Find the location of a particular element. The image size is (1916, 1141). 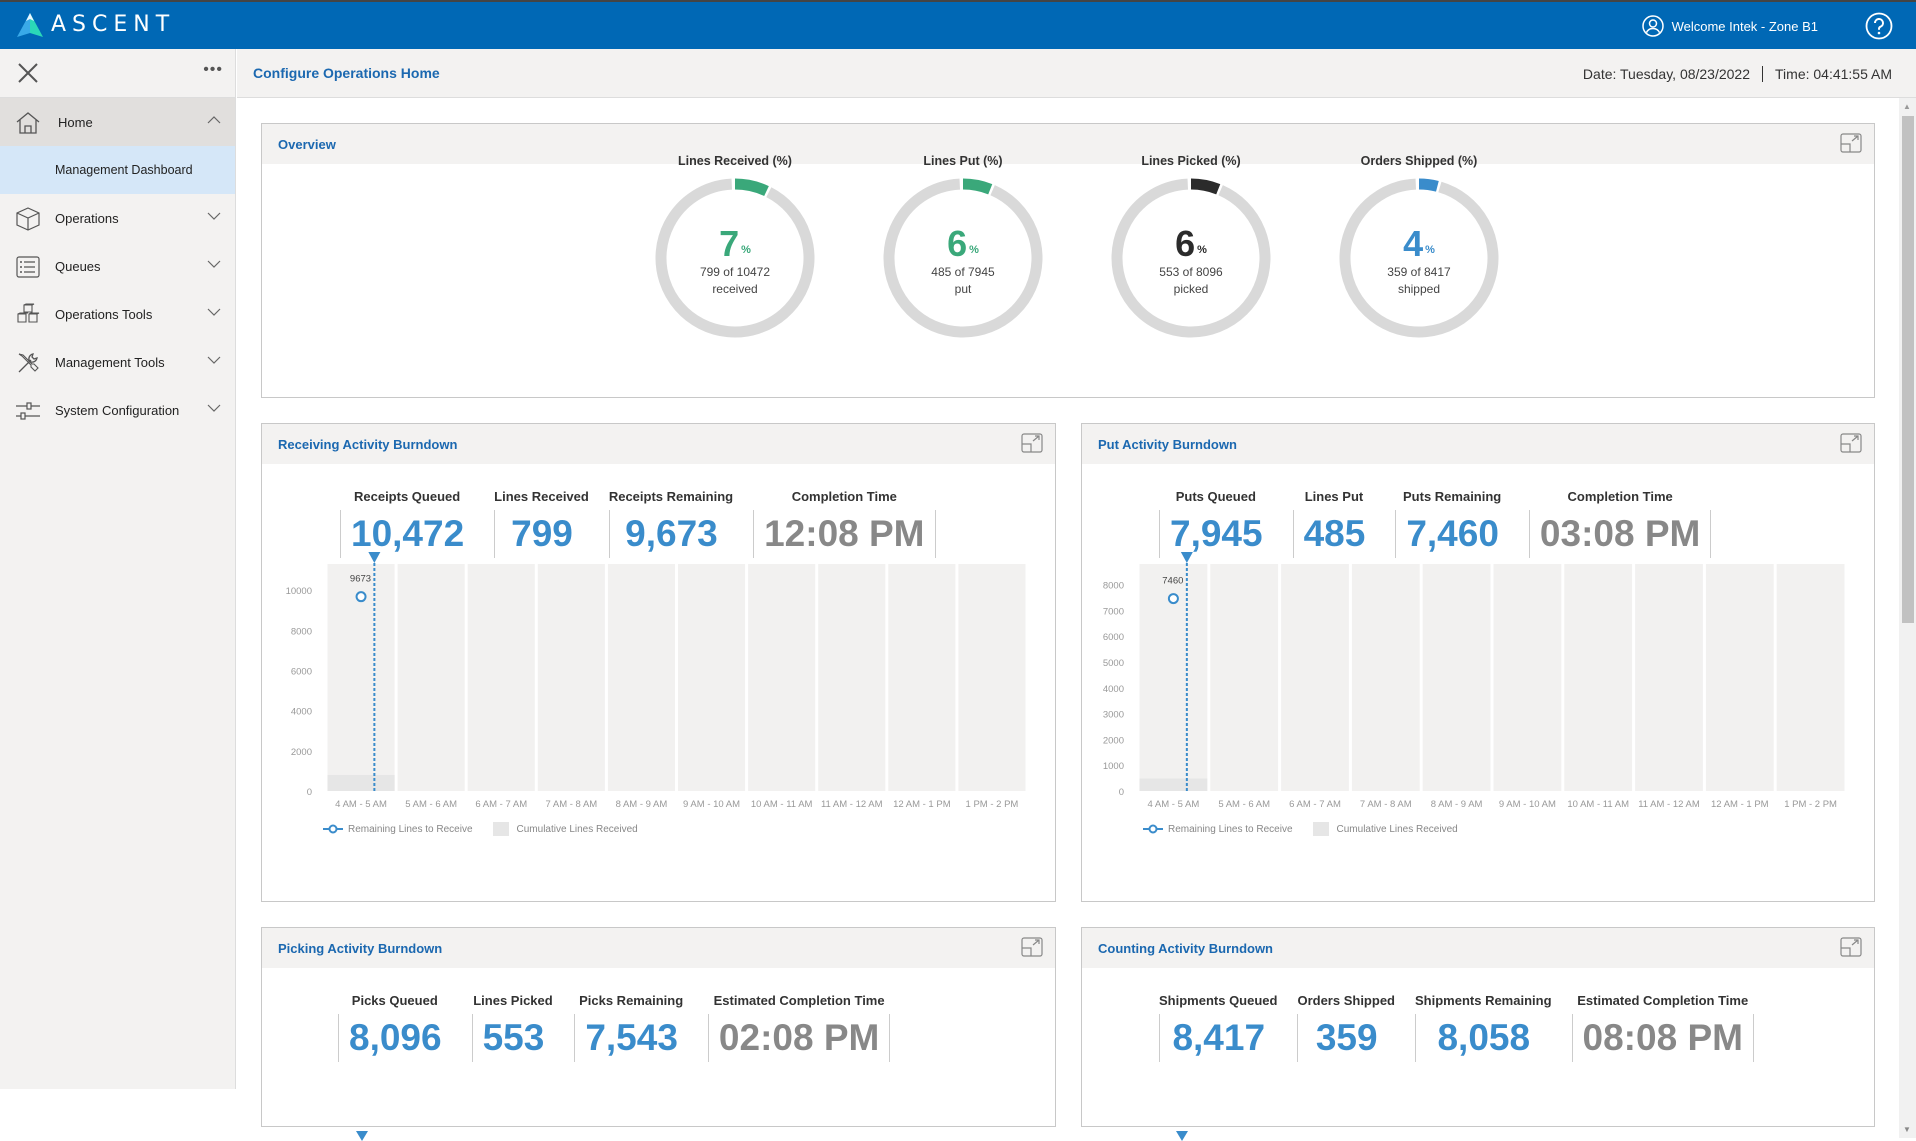

help-button is located at coordinates (1879, 28).